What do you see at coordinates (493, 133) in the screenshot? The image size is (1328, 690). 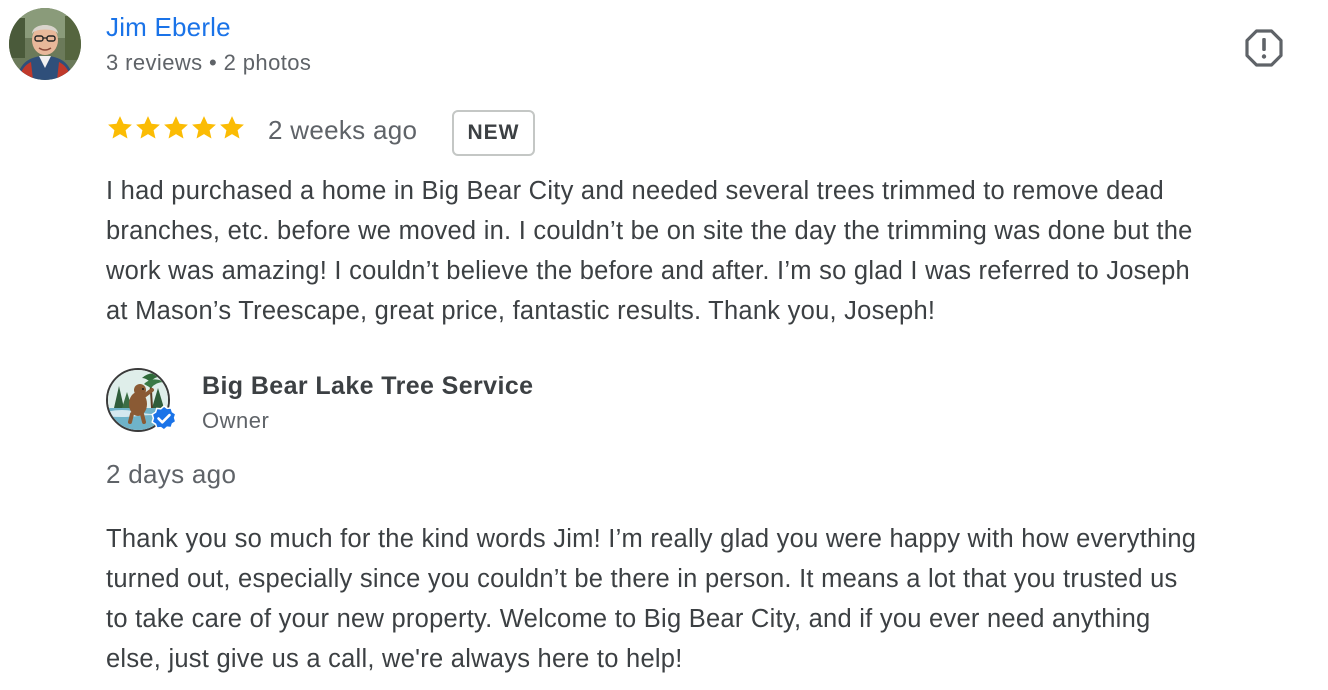 I see `new-badge: NEW` at bounding box center [493, 133].